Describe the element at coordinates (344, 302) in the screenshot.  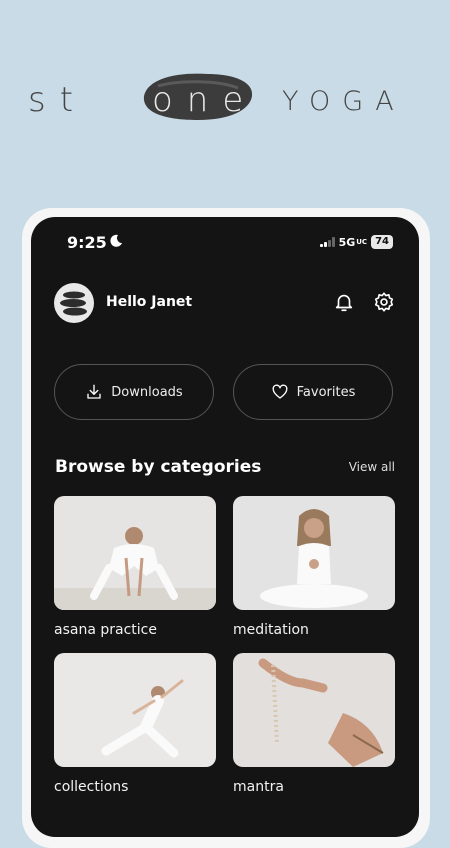
I see `notifications-bell-icon` at that location.